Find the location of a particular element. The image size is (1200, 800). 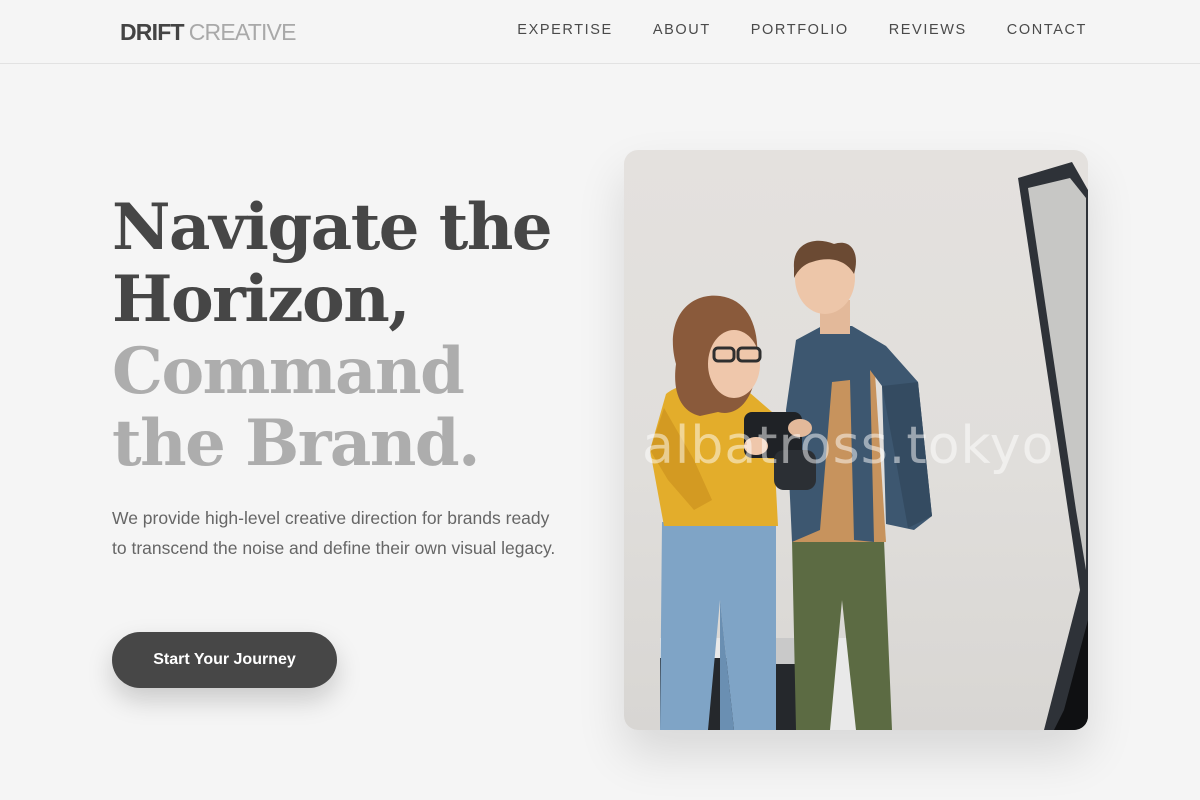

brand-logo: DRIFT CREATIVE is located at coordinates (208, 32).